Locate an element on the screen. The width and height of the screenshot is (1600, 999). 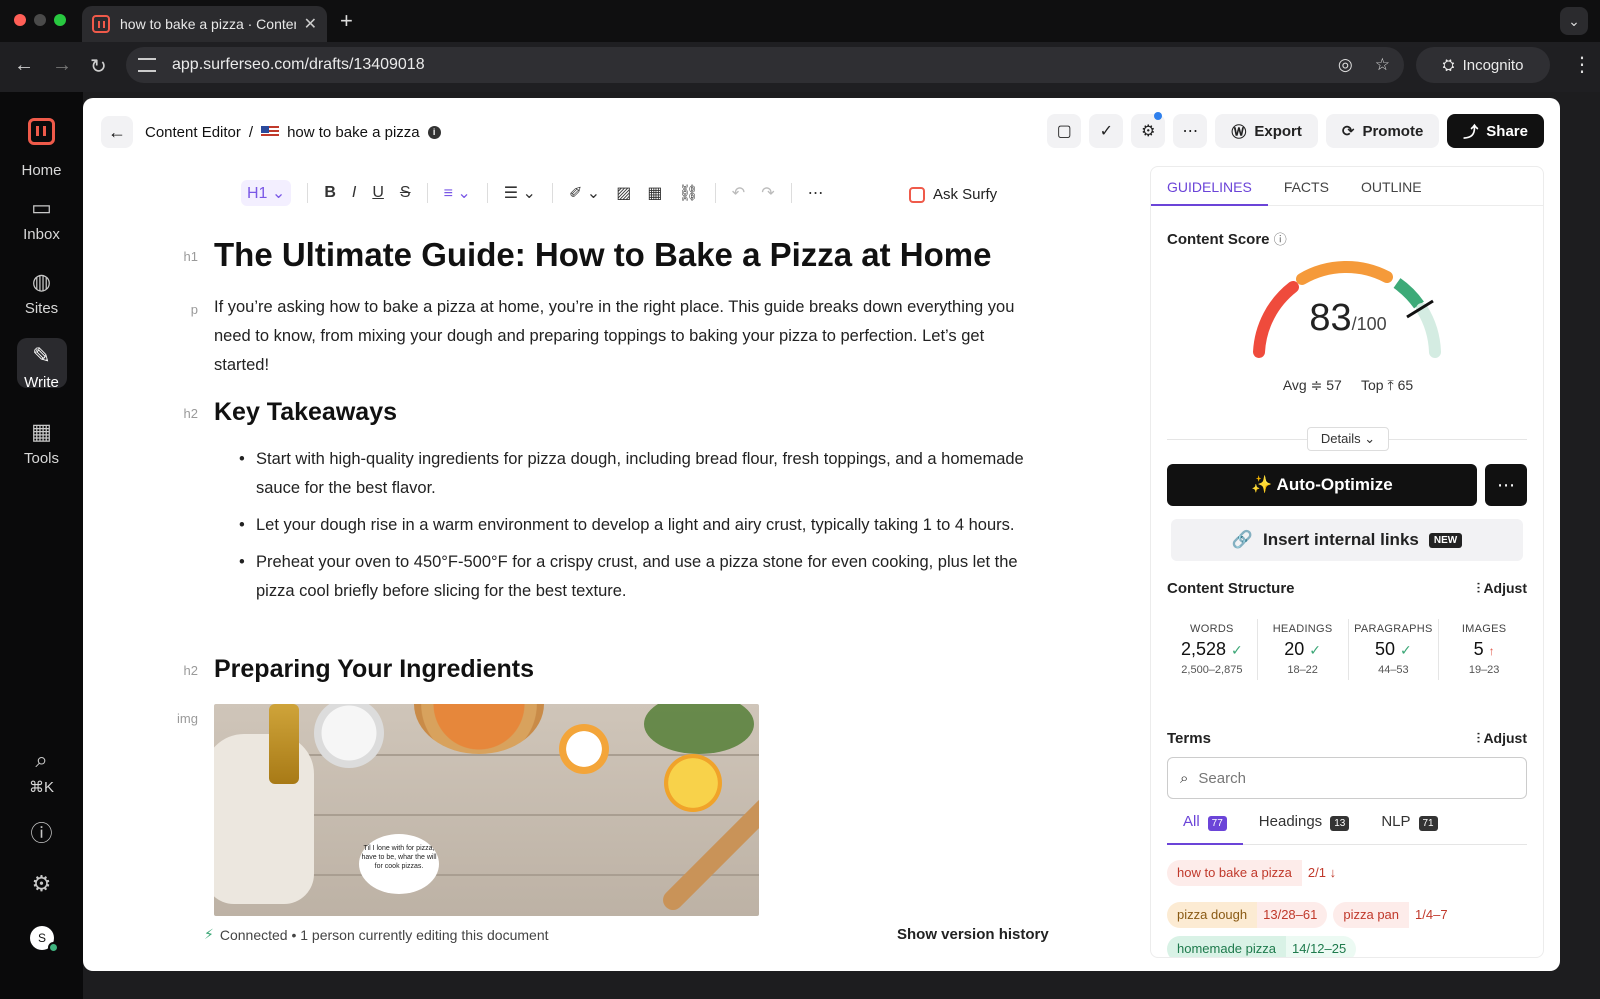
terms-search-input: ⌕ Search is located at coordinates (1347, 778).